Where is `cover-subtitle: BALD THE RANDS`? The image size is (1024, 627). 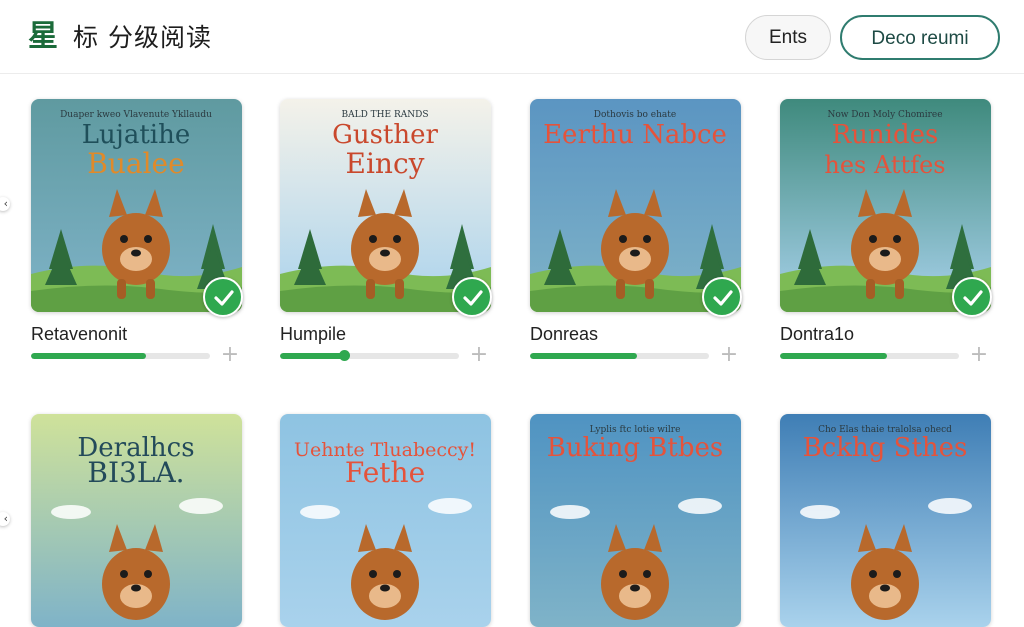
cover-subtitle: BALD THE RANDS is located at coordinates (385, 115).